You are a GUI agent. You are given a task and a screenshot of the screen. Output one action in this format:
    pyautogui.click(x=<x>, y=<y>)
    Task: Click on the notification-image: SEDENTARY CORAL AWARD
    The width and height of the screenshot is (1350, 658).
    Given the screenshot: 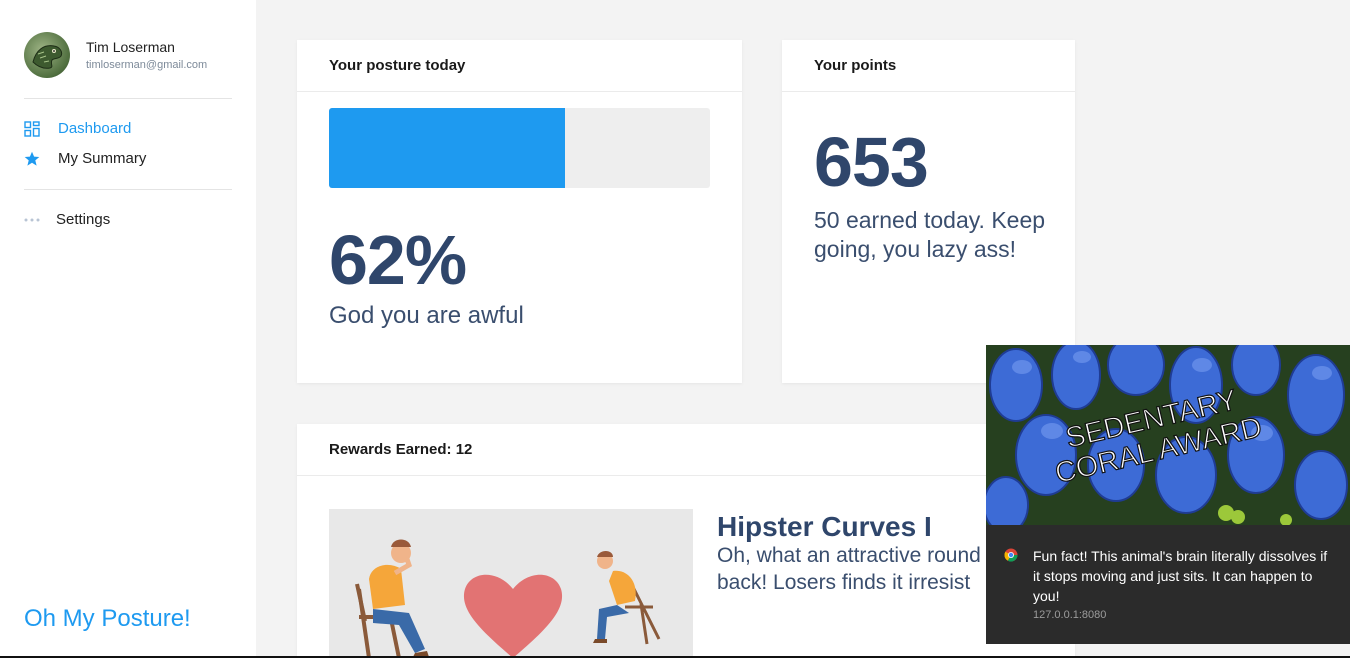 What is the action you would take?
    pyautogui.click(x=1168, y=435)
    